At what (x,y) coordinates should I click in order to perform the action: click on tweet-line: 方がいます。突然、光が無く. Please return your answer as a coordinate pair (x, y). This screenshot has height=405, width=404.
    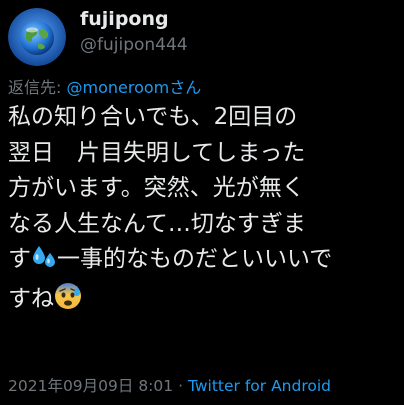
    Looking at the image, I should click on (156, 188).